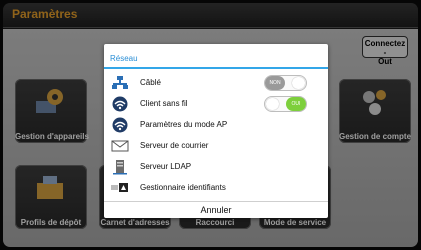 This screenshot has width=421, height=250. What do you see at coordinates (120, 146) in the screenshot?
I see `mail-server-icon` at bounding box center [120, 146].